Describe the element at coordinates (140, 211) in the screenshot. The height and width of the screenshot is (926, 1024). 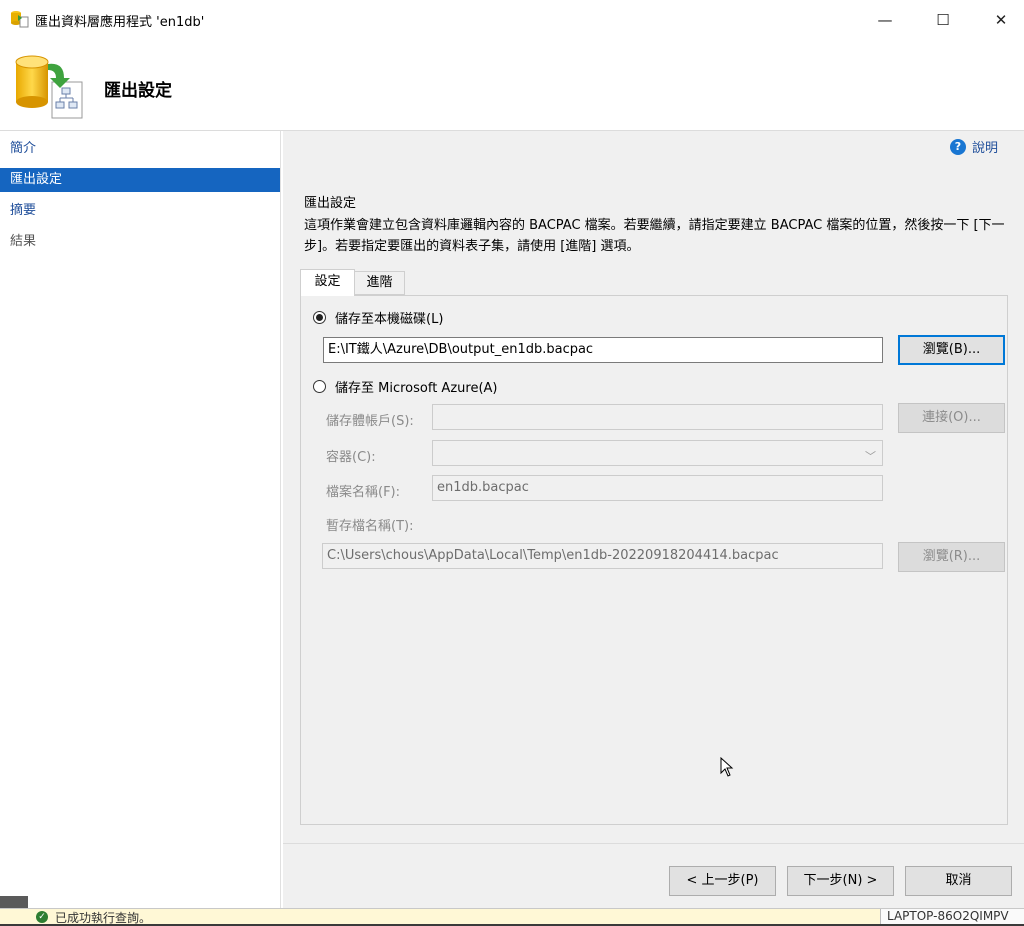
I see `nav-item-summary: 摘要` at that location.